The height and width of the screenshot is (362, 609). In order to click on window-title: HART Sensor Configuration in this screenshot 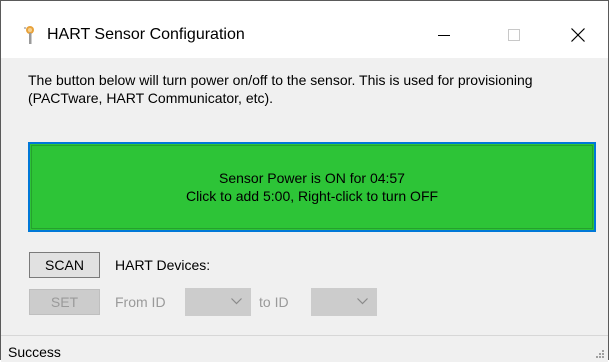, I will do `click(146, 34)`.